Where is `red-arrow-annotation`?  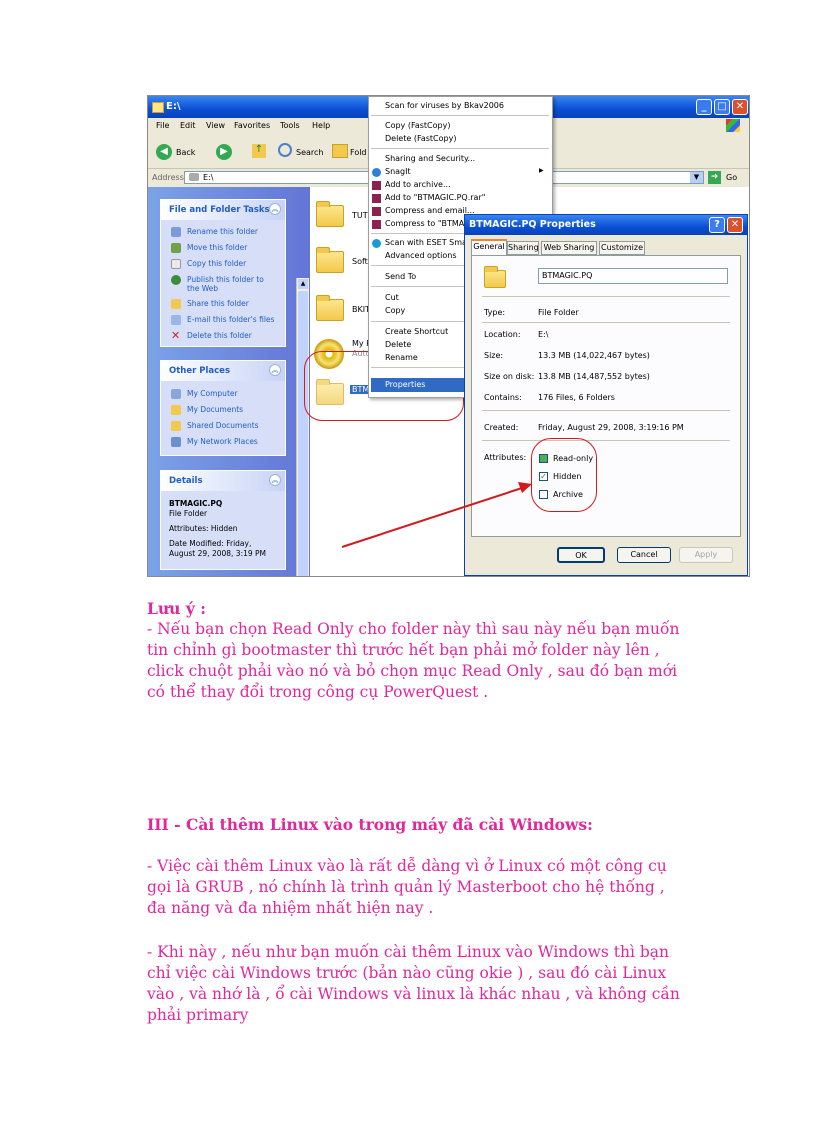 red-arrow-annotation is located at coordinates (436, 515).